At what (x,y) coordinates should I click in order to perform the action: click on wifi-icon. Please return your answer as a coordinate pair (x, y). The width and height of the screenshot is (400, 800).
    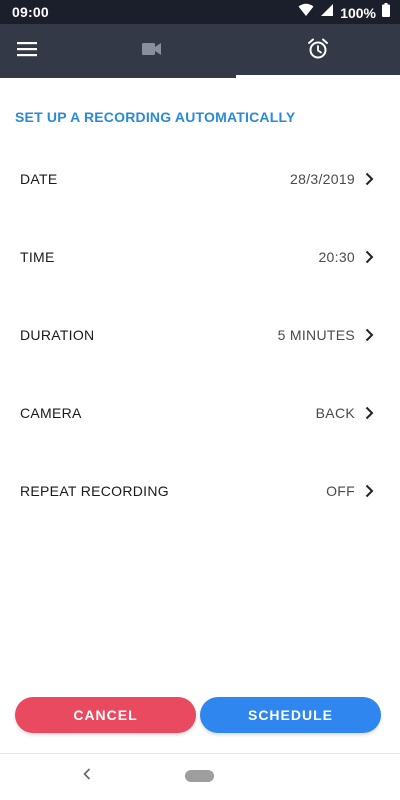
    Looking at the image, I should click on (306, 12).